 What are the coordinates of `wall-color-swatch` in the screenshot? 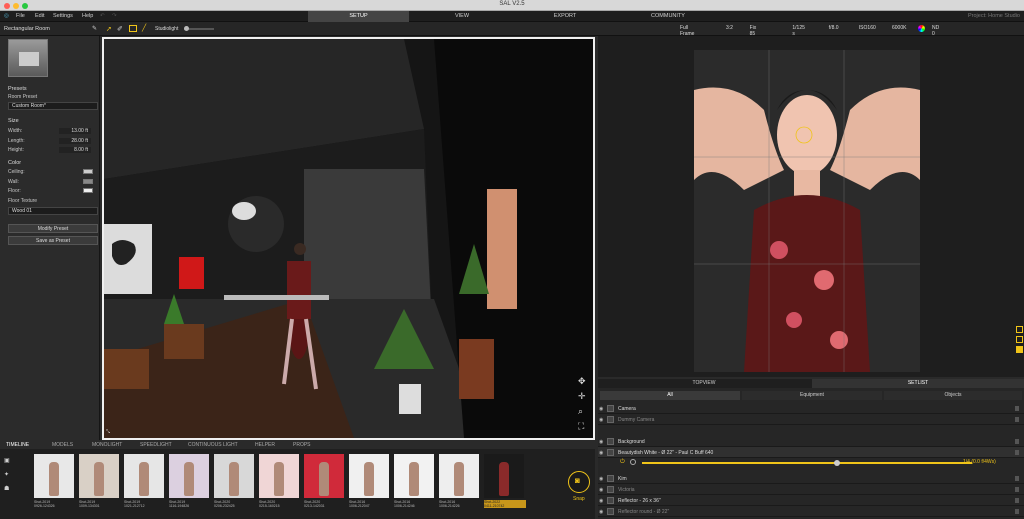 It's located at (88, 181).